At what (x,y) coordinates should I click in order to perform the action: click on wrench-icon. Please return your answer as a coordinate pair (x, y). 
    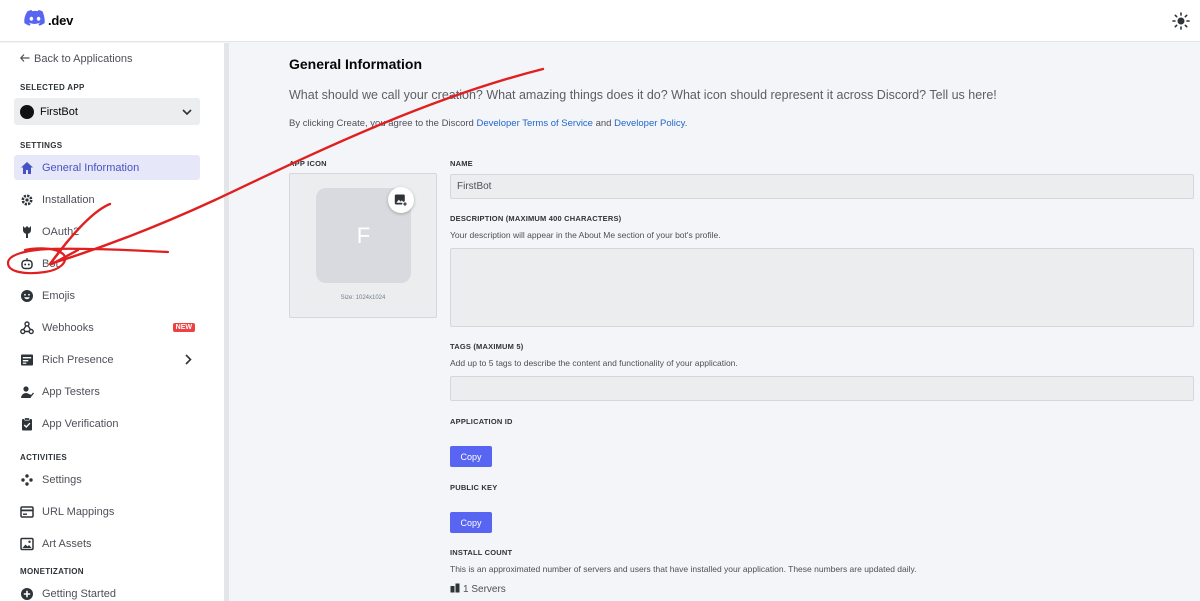
    Looking at the image, I should click on (27, 232).